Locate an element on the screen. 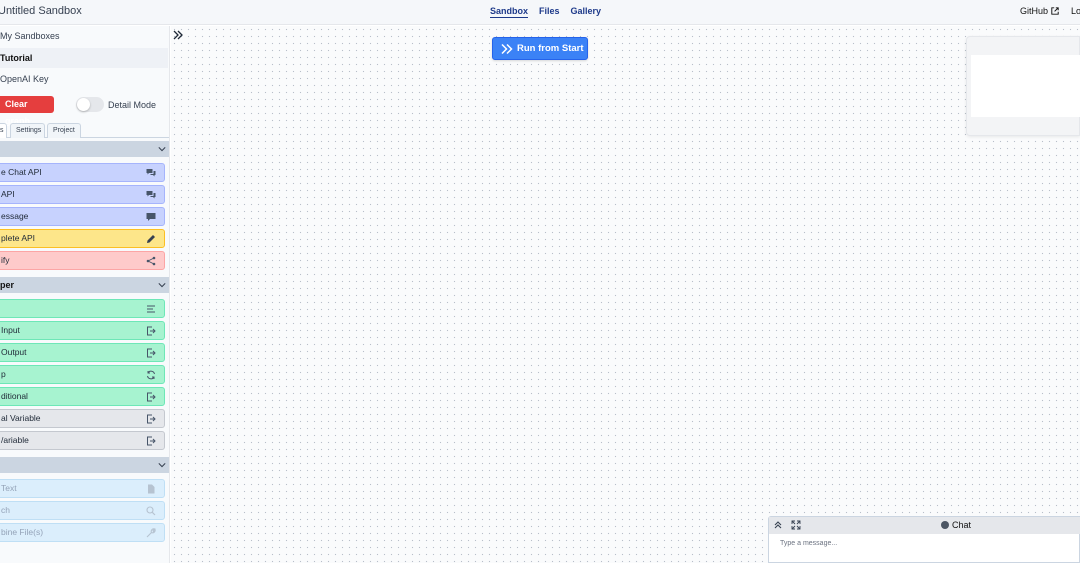 This screenshot has width=1080, height=563. clear-graph-button: Clear graph is located at coordinates (27, 111).